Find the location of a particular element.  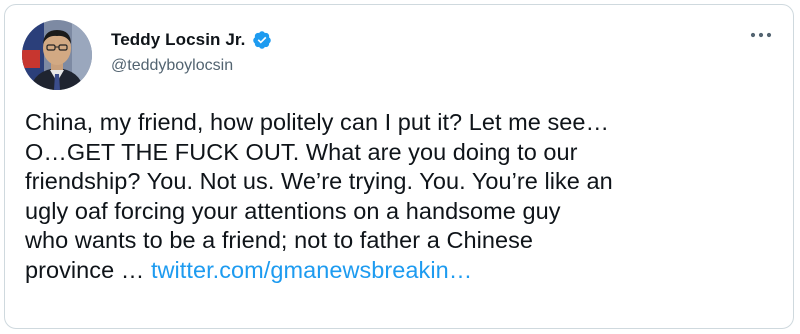

avatar is located at coordinates (57, 55).